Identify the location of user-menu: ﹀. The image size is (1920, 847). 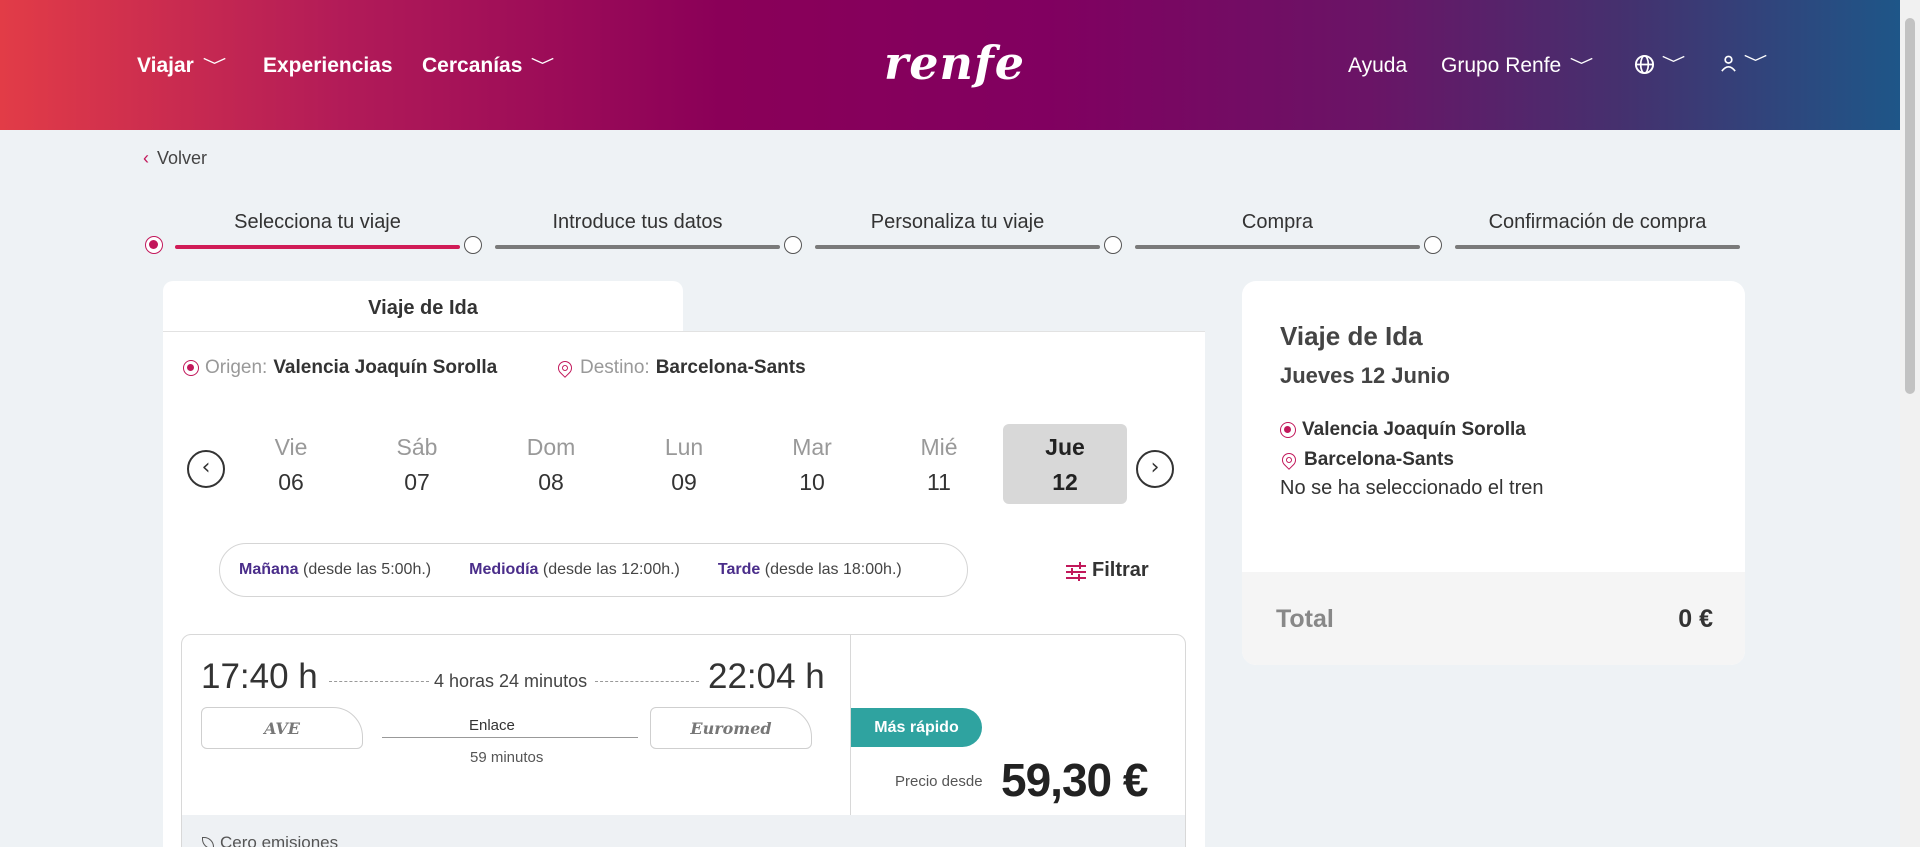
(1743, 63).